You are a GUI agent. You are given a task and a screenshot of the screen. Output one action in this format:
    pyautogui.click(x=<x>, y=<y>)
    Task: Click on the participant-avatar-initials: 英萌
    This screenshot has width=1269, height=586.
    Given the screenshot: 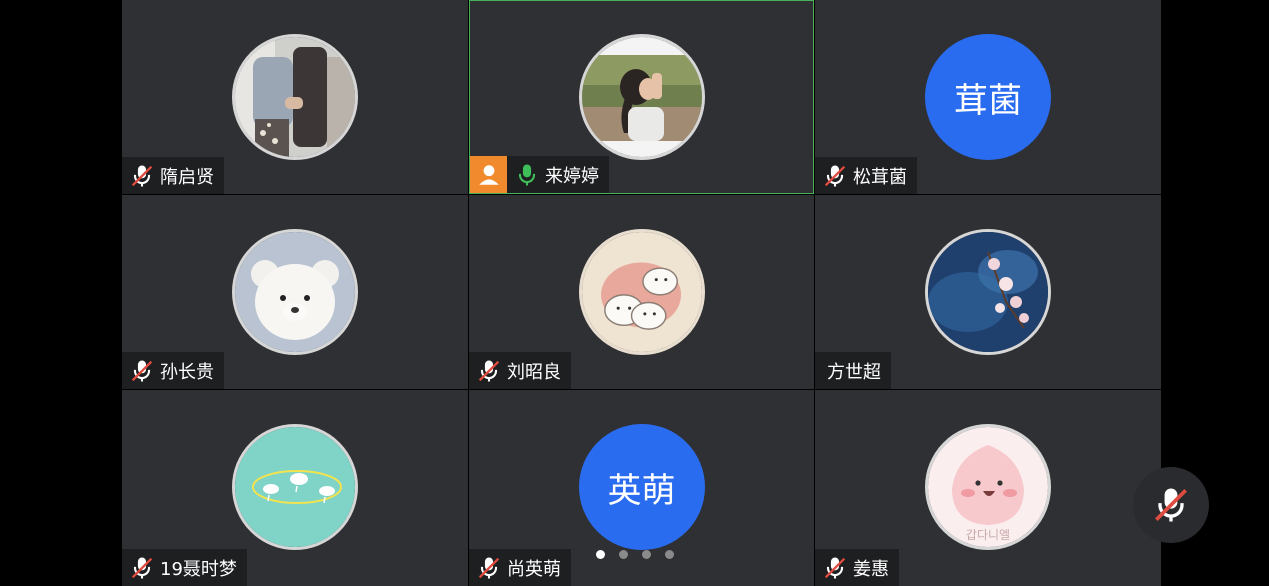 What is the action you would take?
    pyautogui.click(x=641, y=487)
    